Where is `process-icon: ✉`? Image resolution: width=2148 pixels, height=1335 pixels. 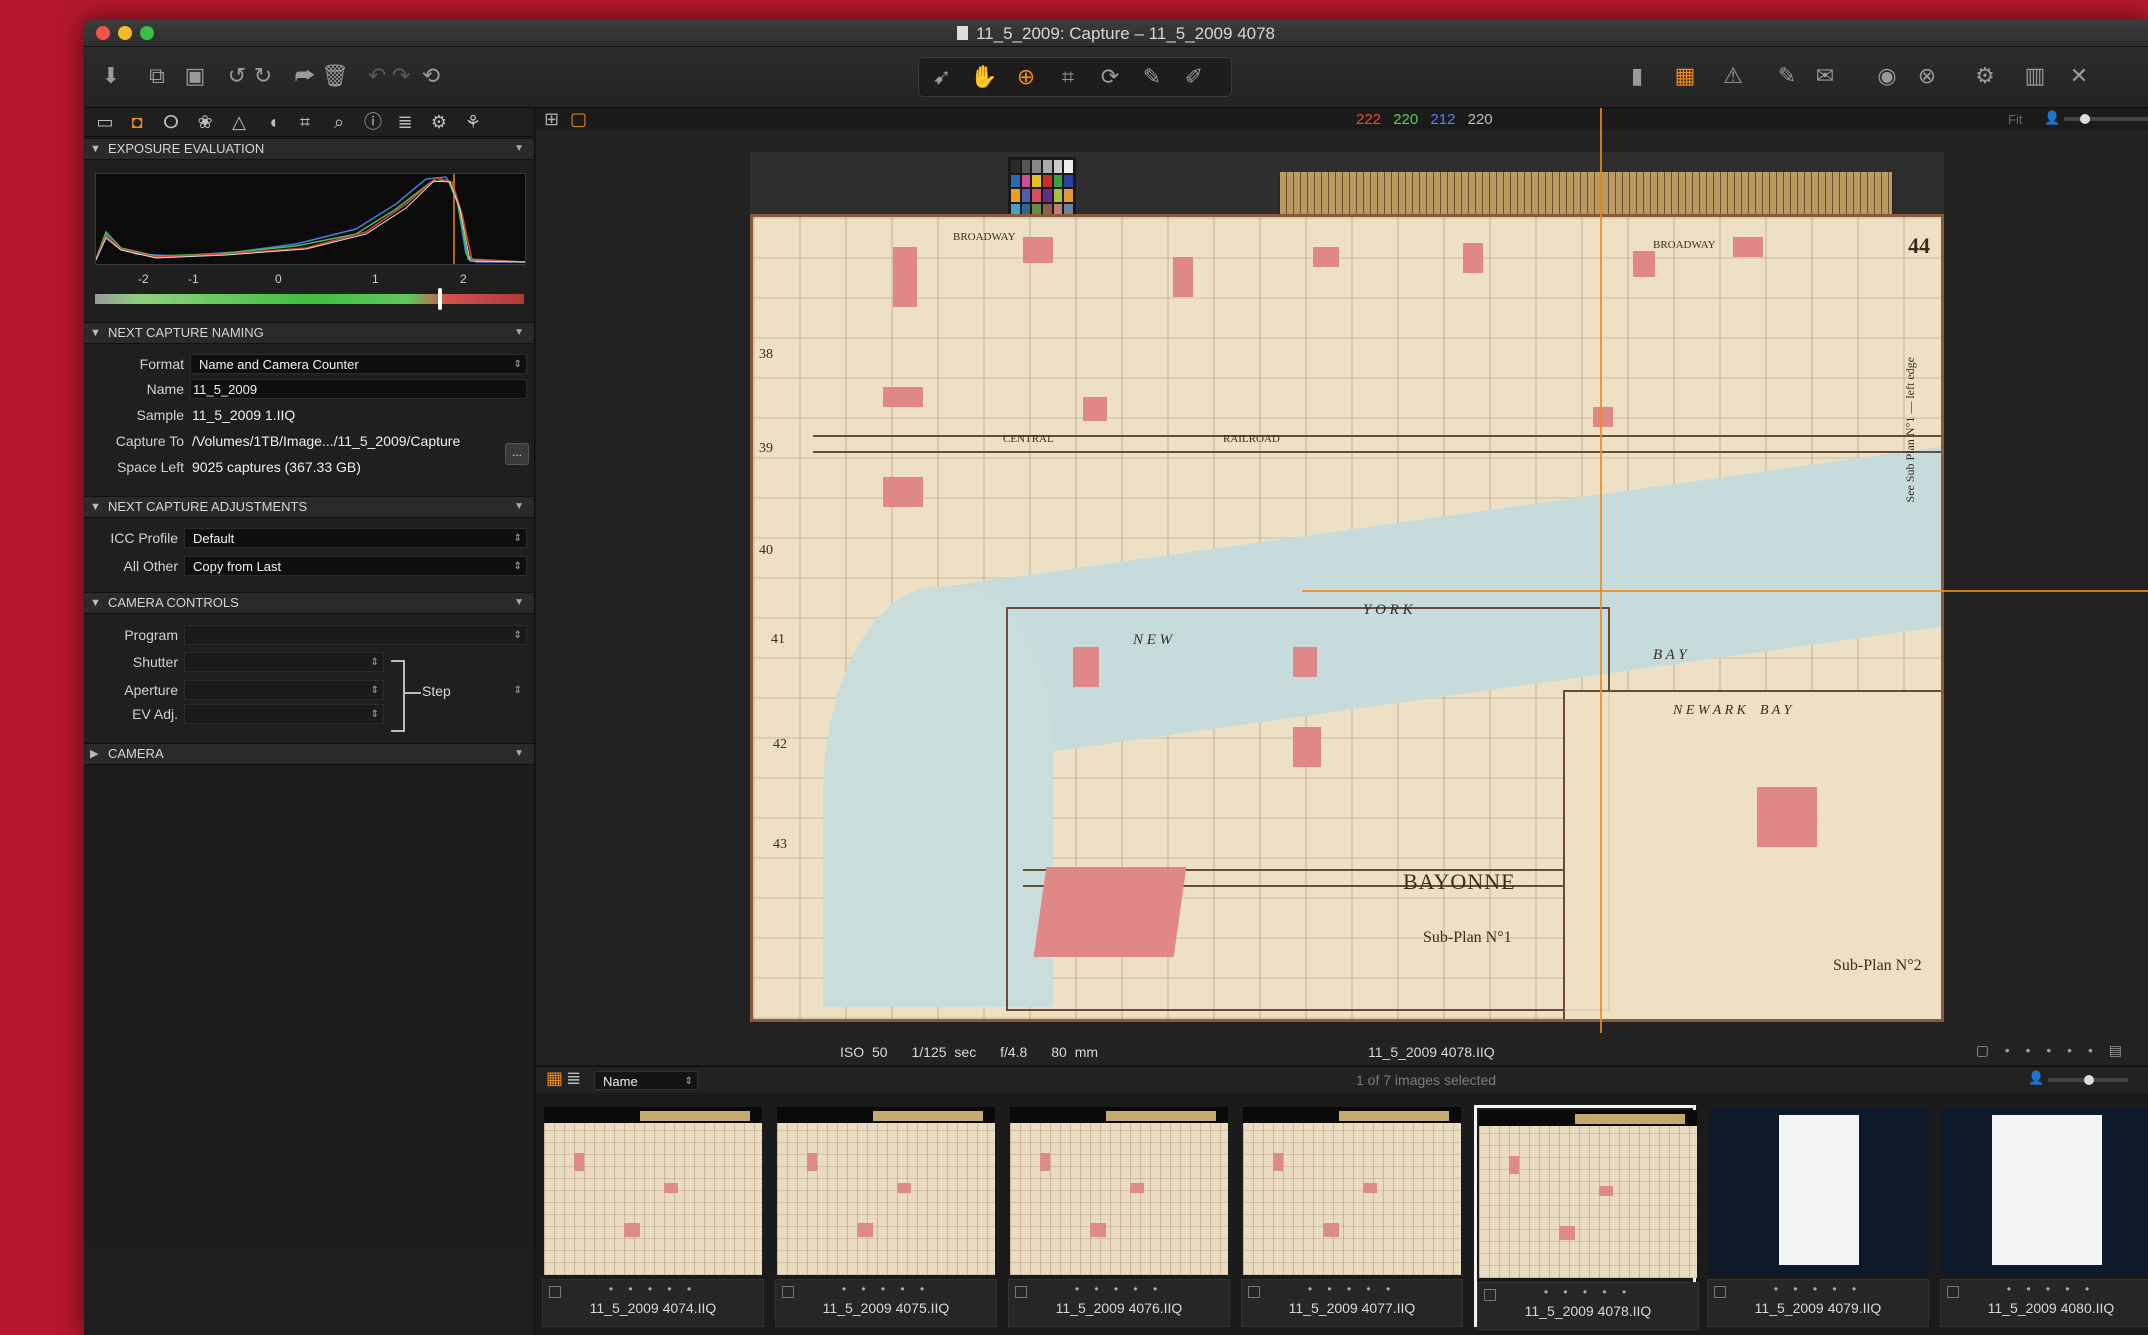 process-icon: ✉ is located at coordinates (1825, 76).